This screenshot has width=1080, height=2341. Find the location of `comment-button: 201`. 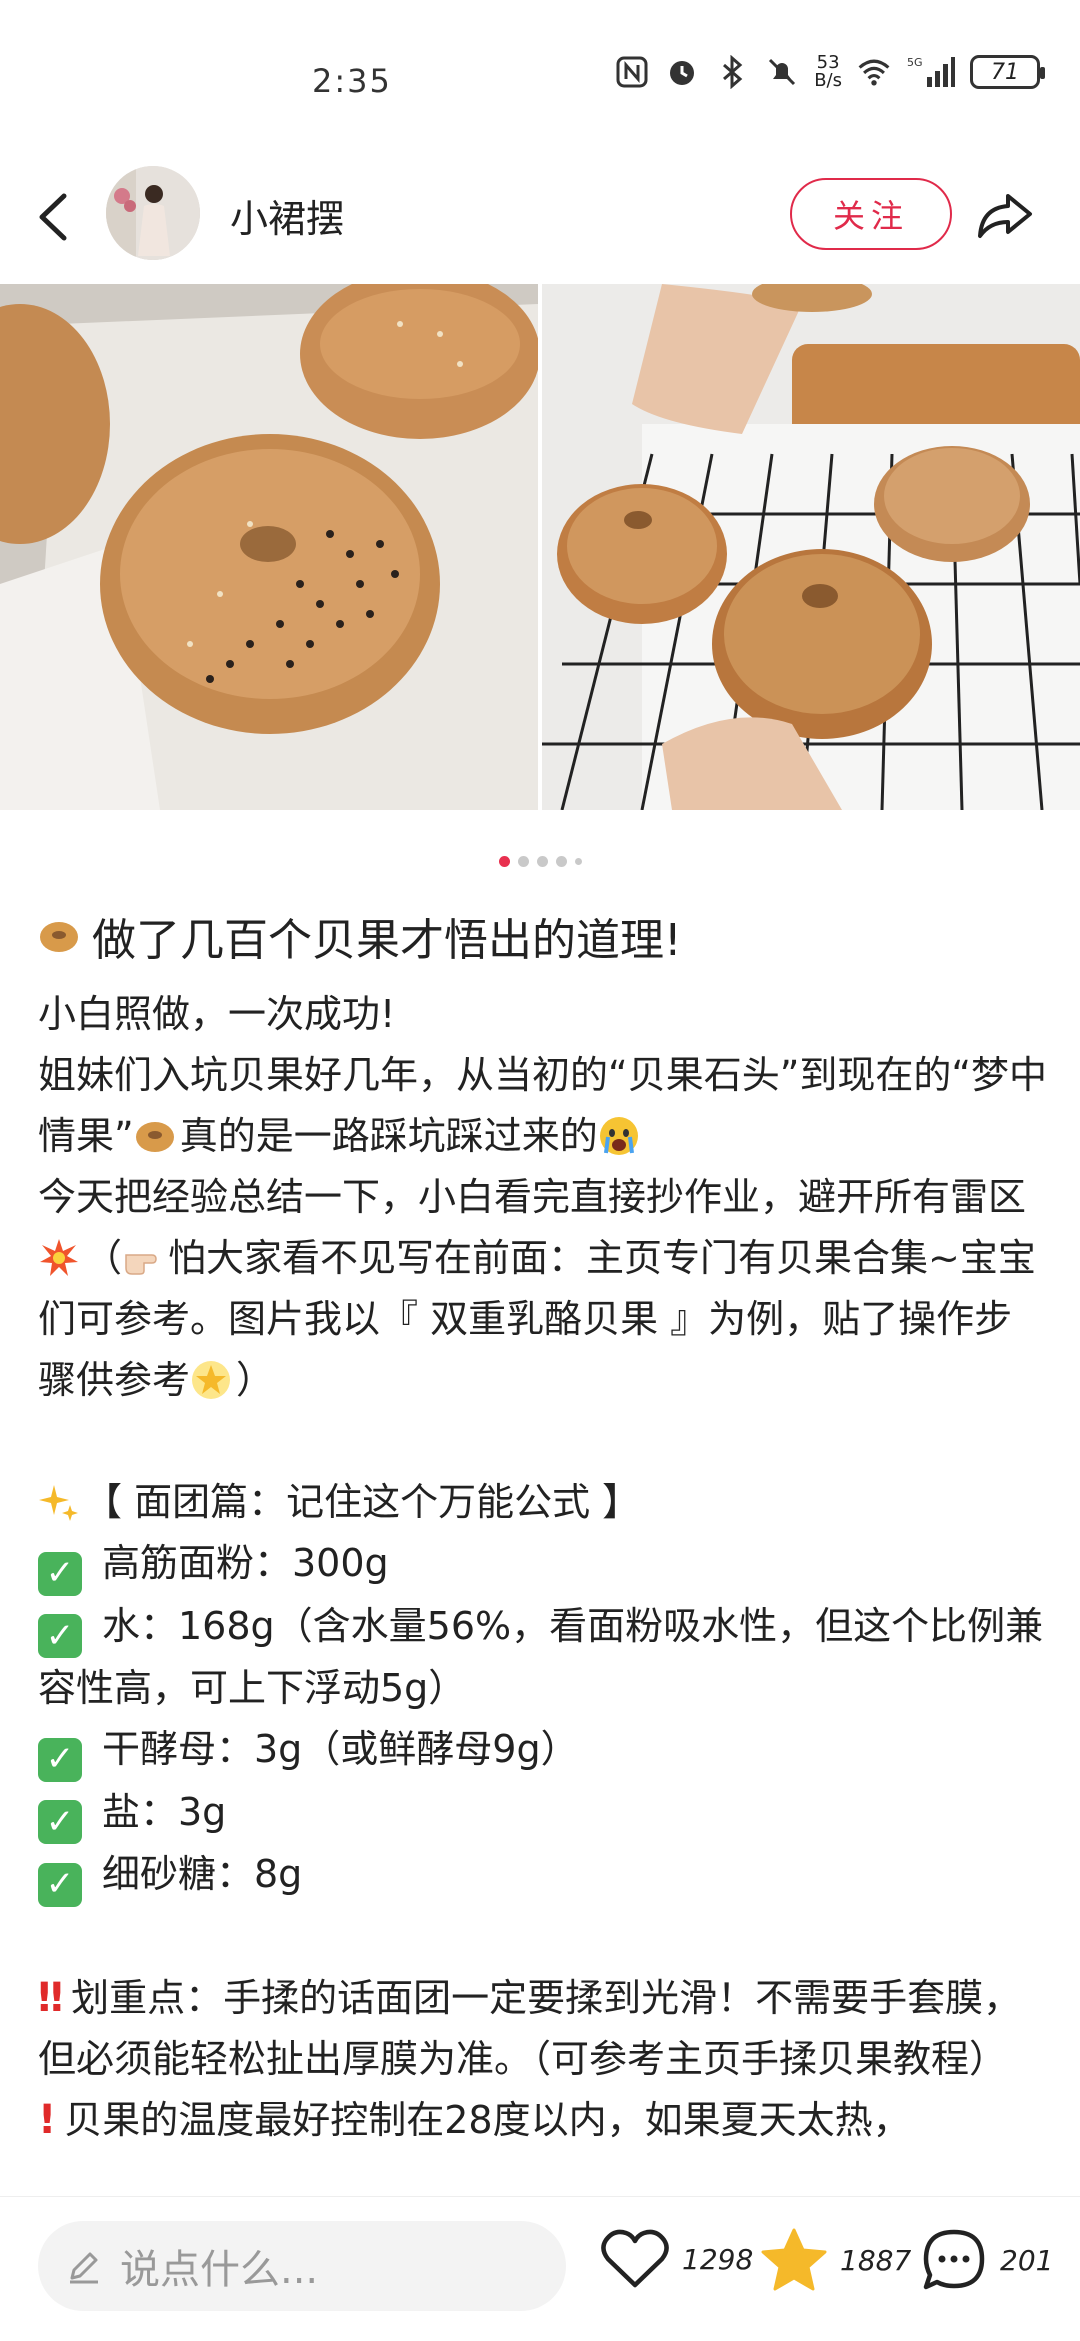

comment-button: 201 is located at coordinates (986, 2260).